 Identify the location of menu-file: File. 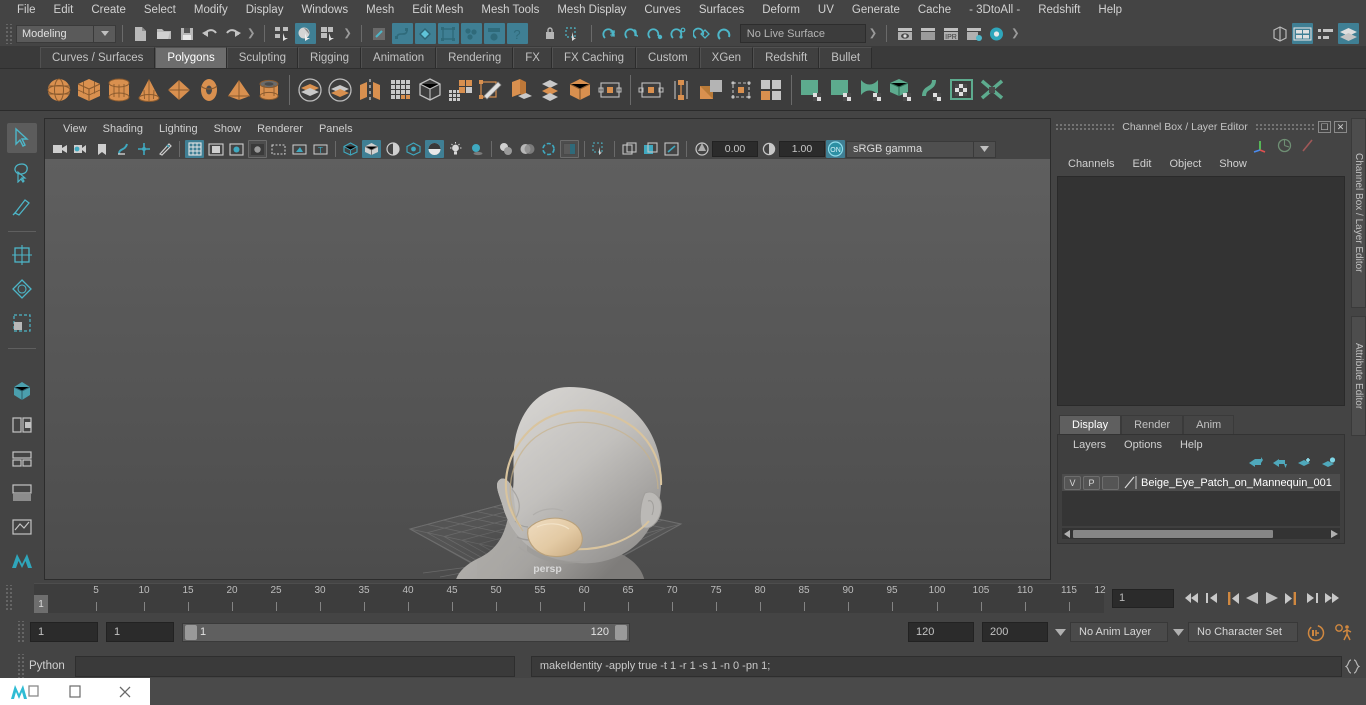
(26, 10).